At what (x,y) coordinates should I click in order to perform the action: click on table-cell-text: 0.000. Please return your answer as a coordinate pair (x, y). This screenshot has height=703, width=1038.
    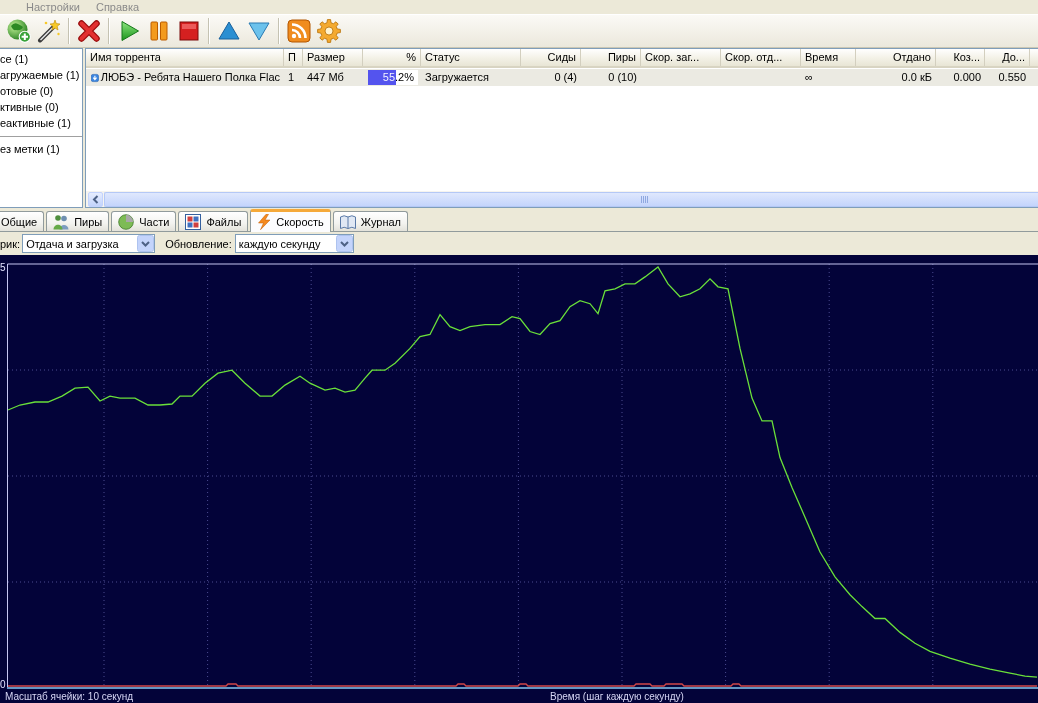
    Looking at the image, I should click on (967, 77).